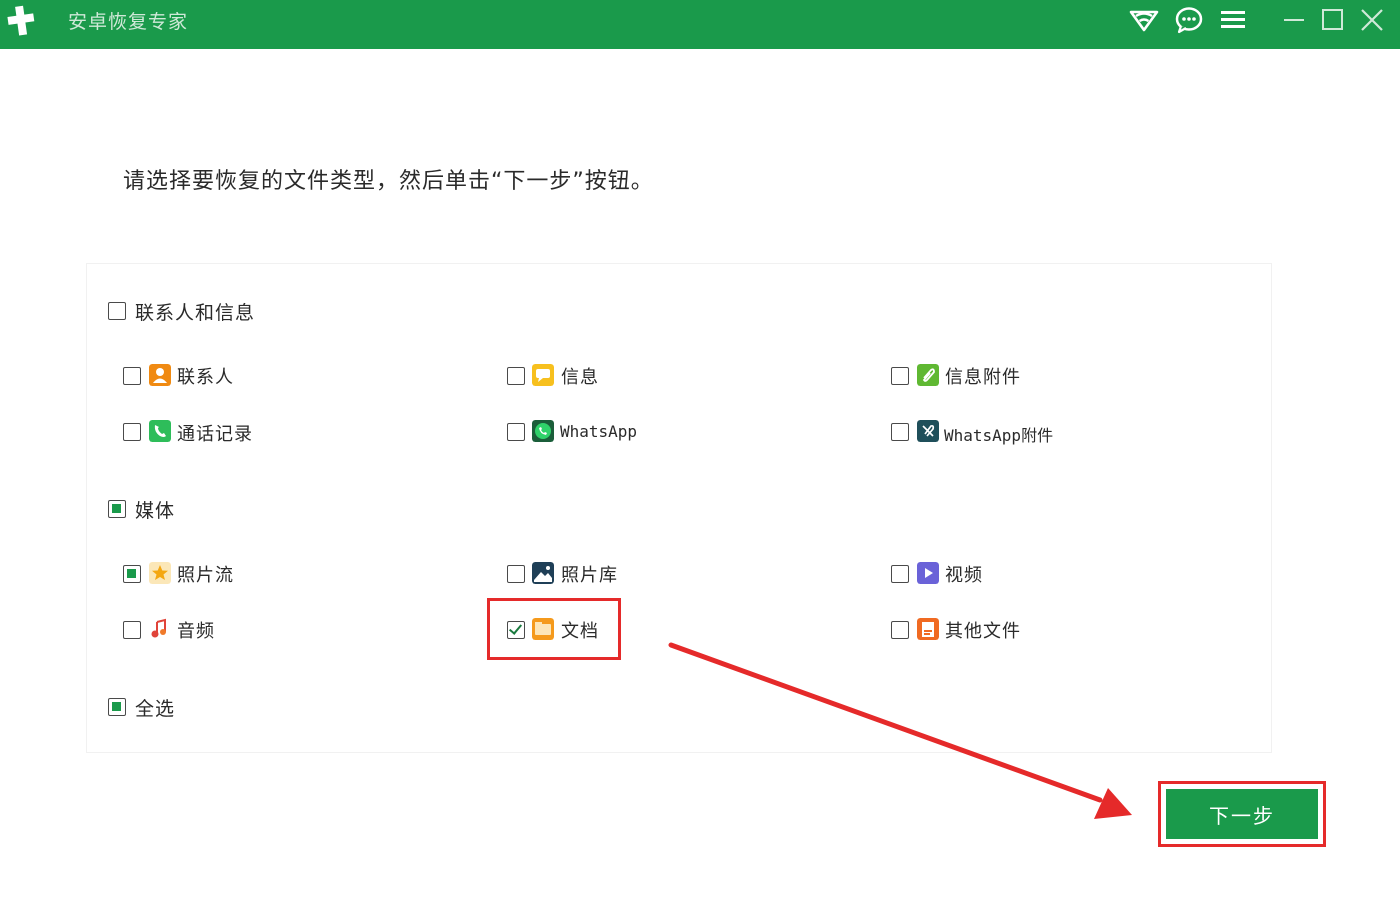  Describe the element at coordinates (599, 431) in the screenshot. I see `whatsapp-label: WhatsApp` at that location.